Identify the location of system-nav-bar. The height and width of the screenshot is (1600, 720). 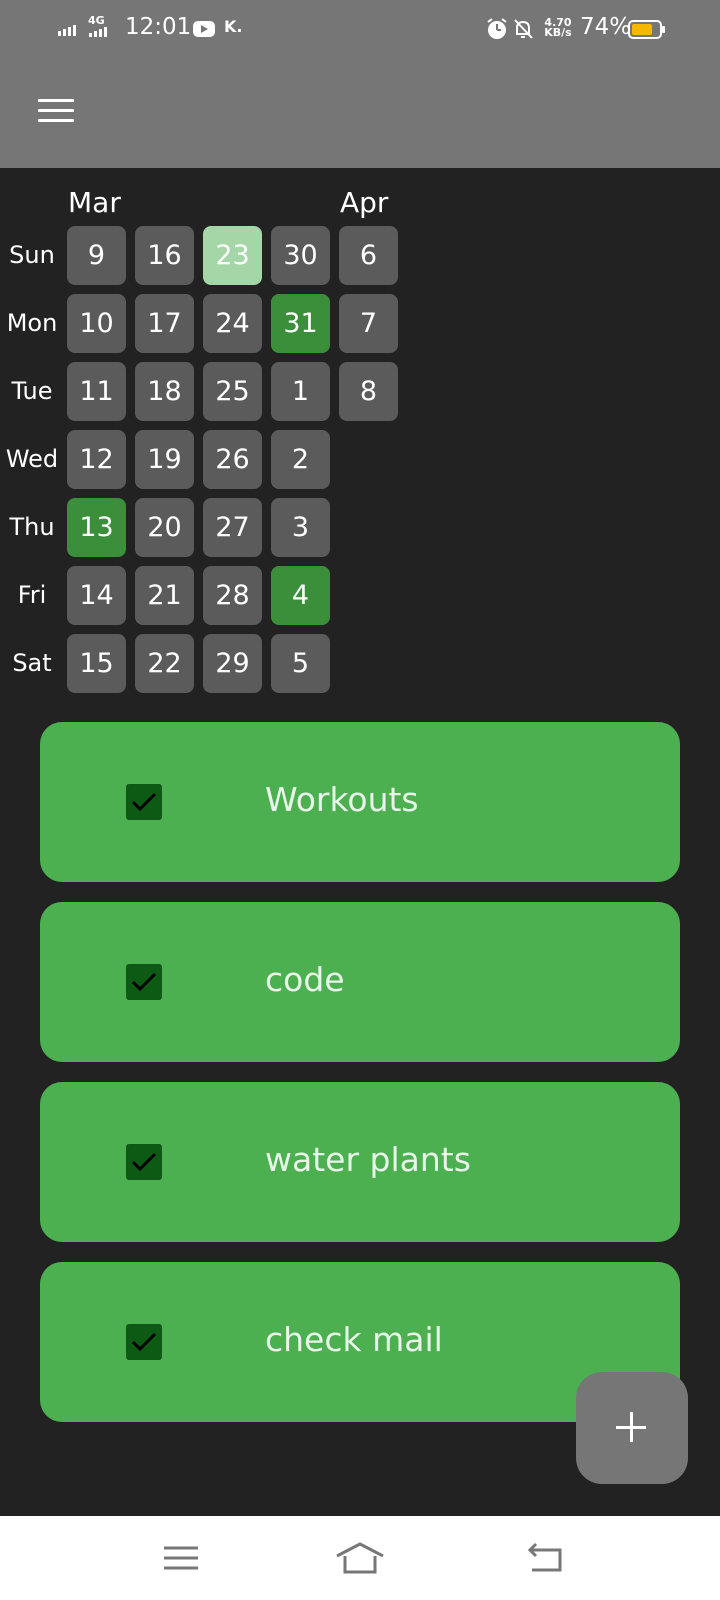
(360, 1558).